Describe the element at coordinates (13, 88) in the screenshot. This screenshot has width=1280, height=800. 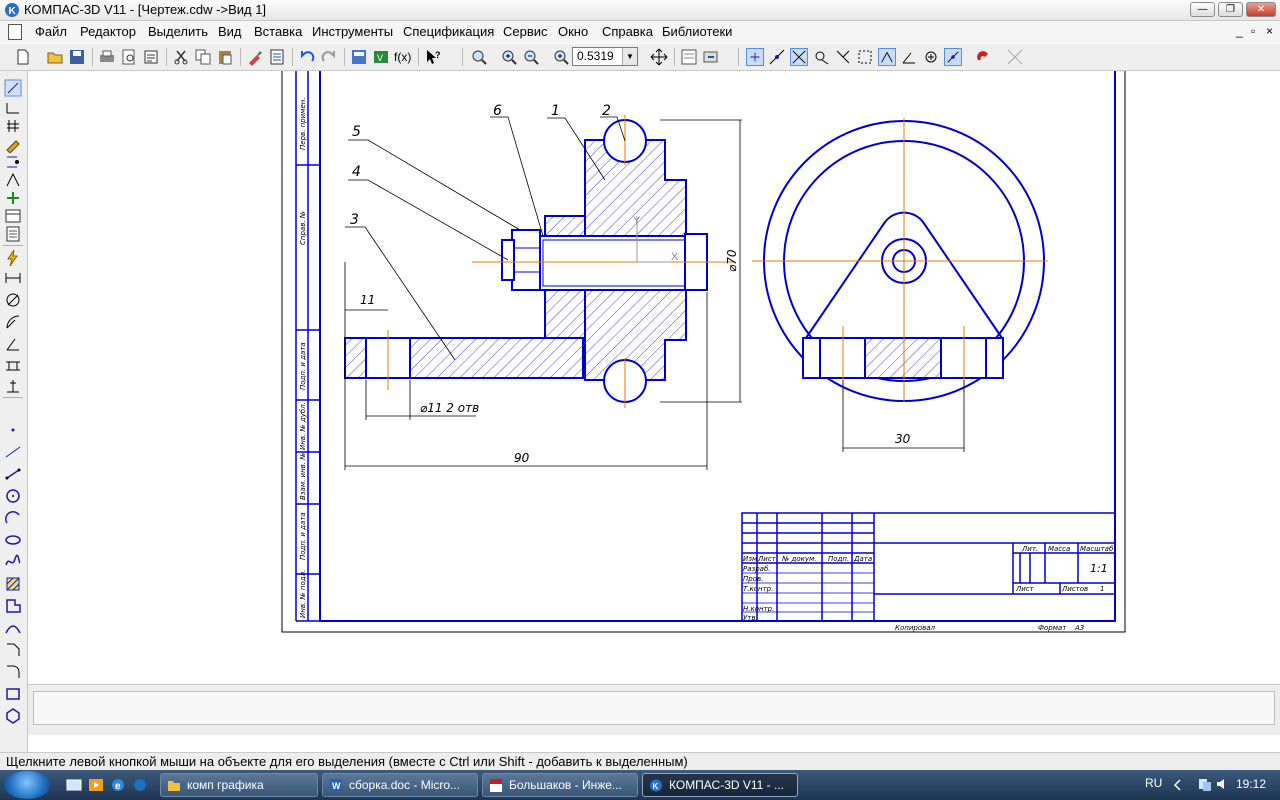
I see `geometry-tools-icon` at that location.